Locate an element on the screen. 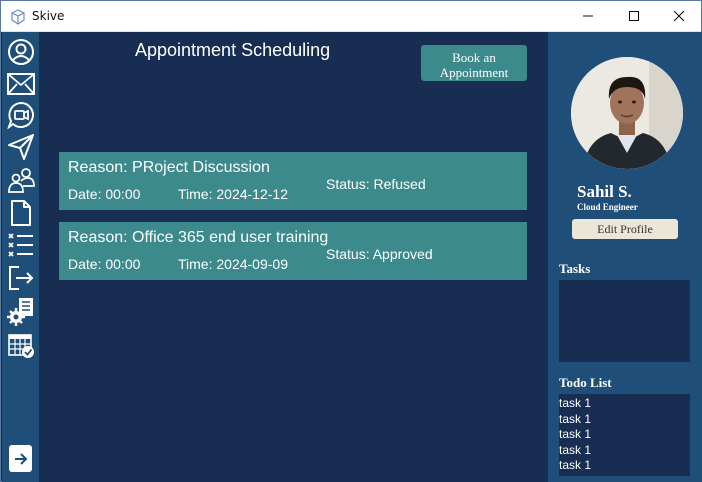 The height and width of the screenshot is (482, 702). send-icon is located at coordinates (20, 146).